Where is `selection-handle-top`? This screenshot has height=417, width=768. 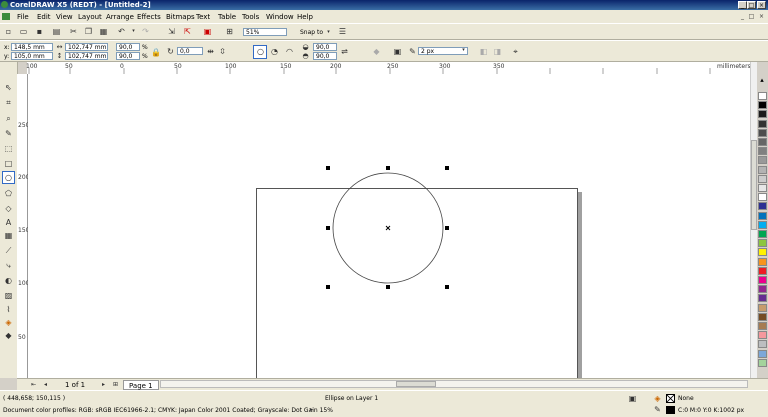
selection-handle-top is located at coordinates (388, 168).